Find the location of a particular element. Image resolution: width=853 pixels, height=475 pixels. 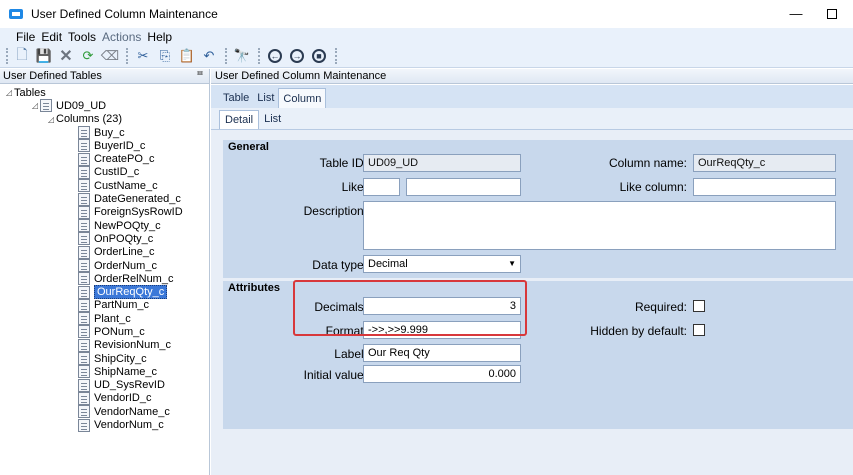

menu-bar: File Edit Tools Actions Help is located at coordinates (426, 36).